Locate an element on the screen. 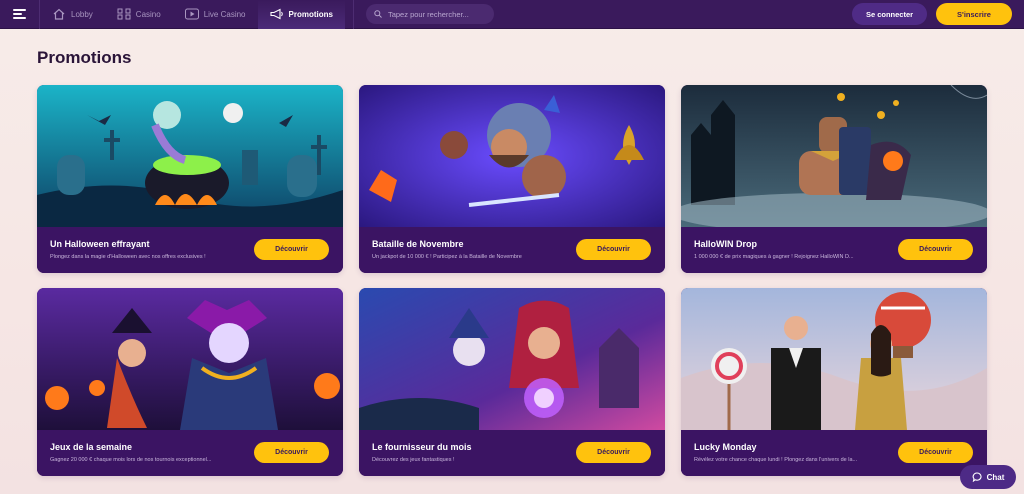 This screenshot has width=1024, height=494. chat-label: Chat is located at coordinates (995, 477).